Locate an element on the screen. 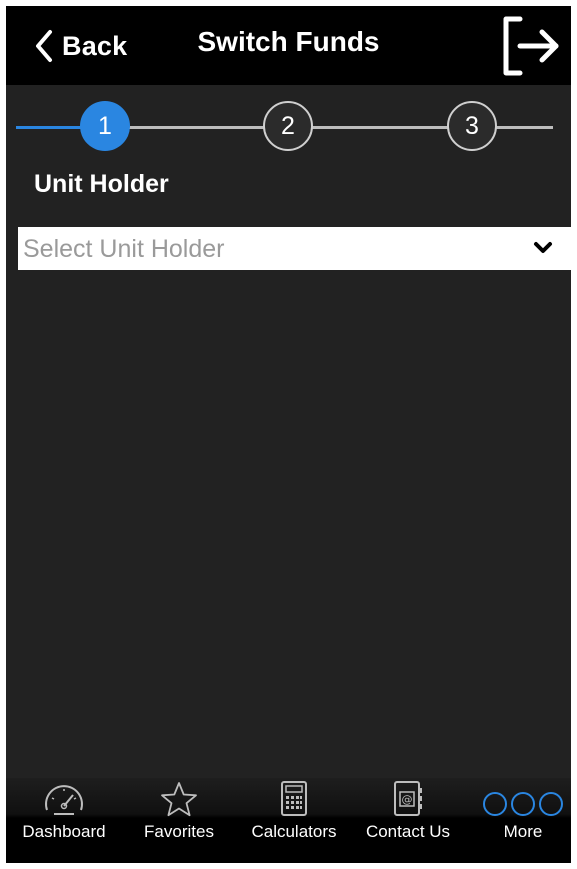 The width and height of the screenshot is (577, 869). star-icon is located at coordinates (179, 798).